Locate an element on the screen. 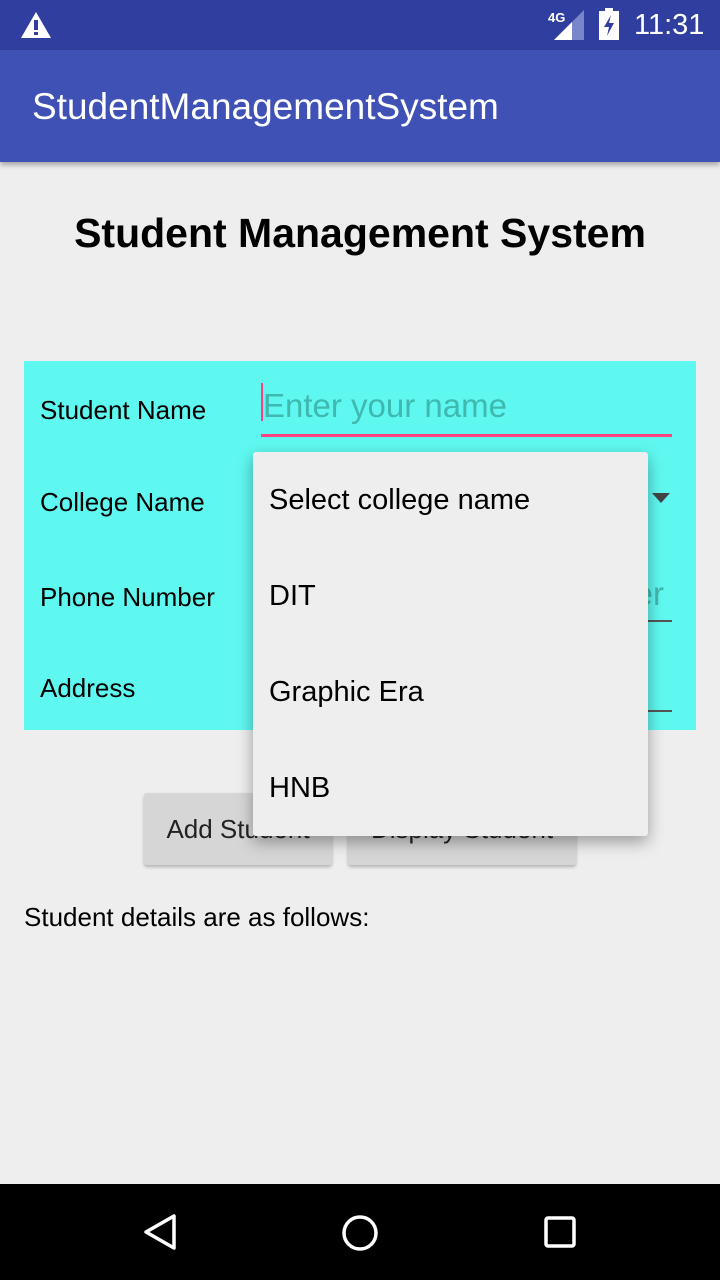 This screenshot has width=720, height=1280. navigation-bar is located at coordinates (360, 1232).